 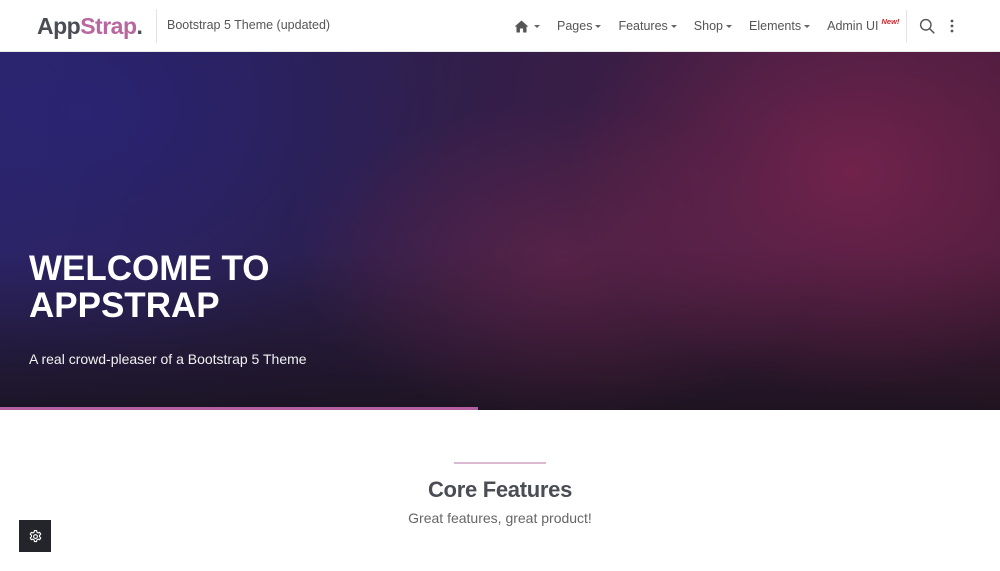 I want to click on gear-icon, so click(x=35, y=535).